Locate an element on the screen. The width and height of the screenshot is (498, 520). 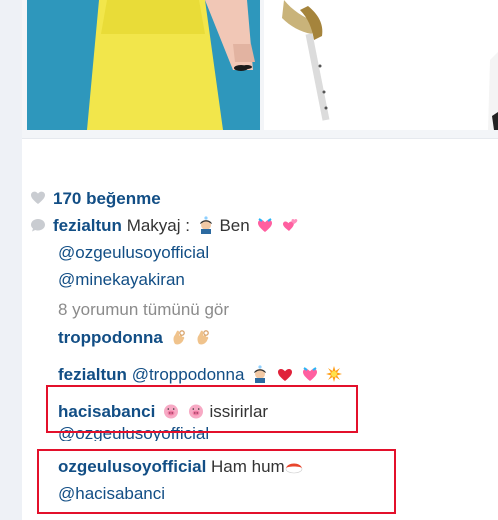
caption-mention-1: @ozgeulusoyofficial is located at coordinates (133, 253).